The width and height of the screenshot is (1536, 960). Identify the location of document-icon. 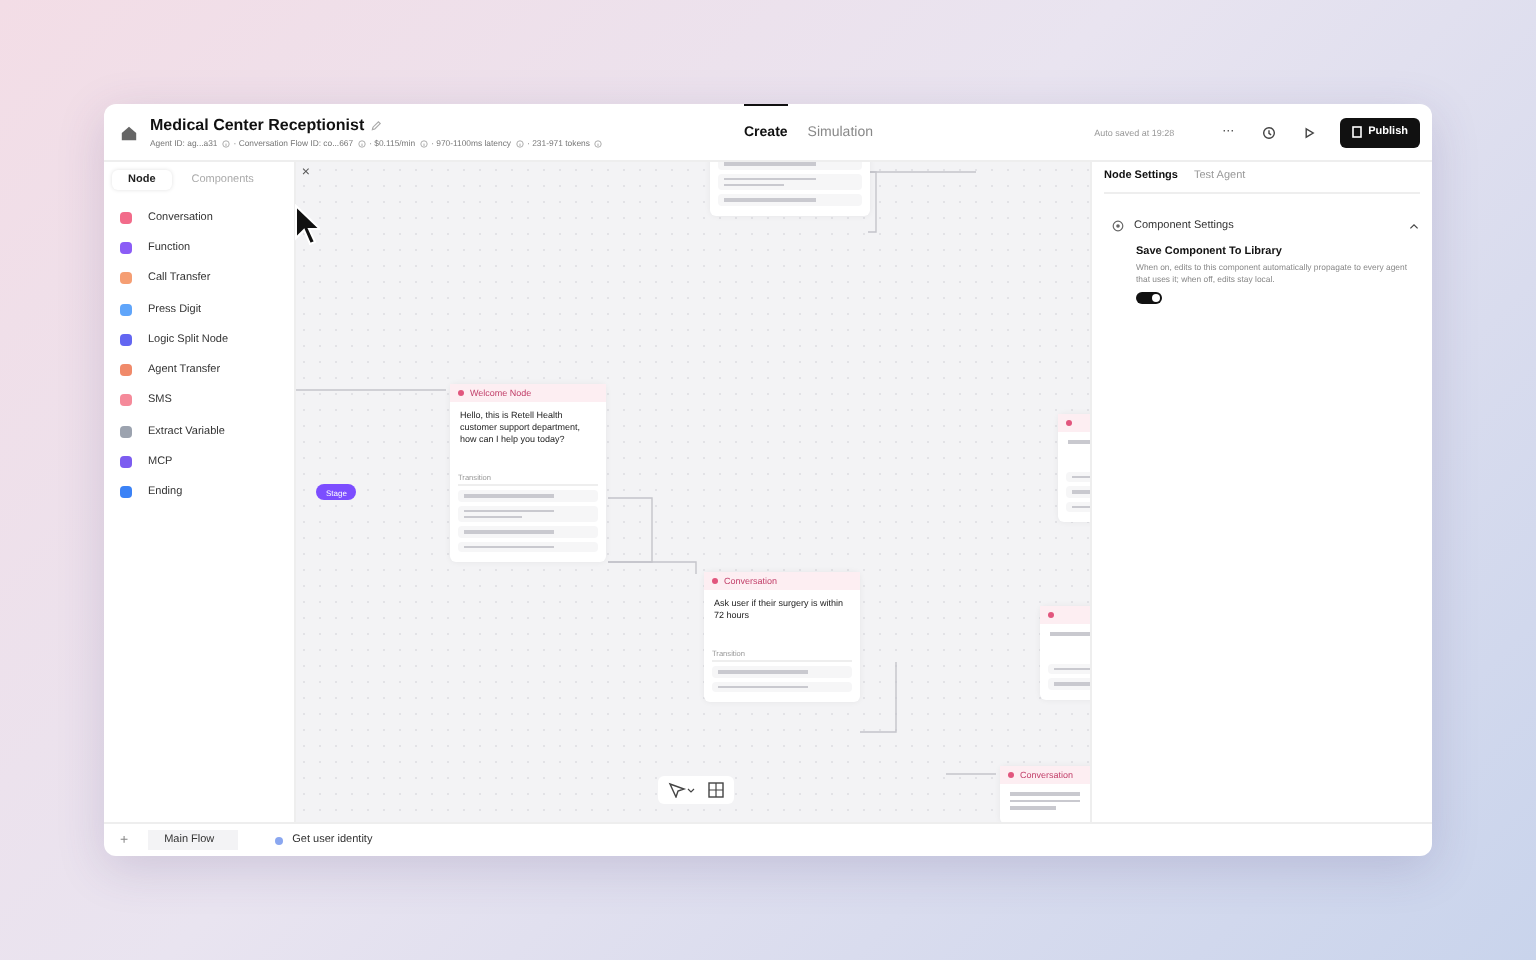
(1357, 132).